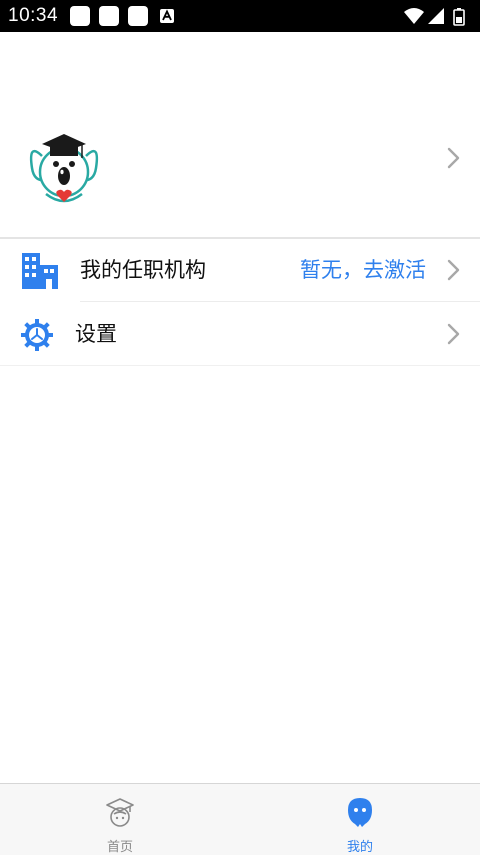 The image size is (480, 856). Describe the element at coordinates (359, 847) in the screenshot. I see `nav-label-mine: 我的` at that location.